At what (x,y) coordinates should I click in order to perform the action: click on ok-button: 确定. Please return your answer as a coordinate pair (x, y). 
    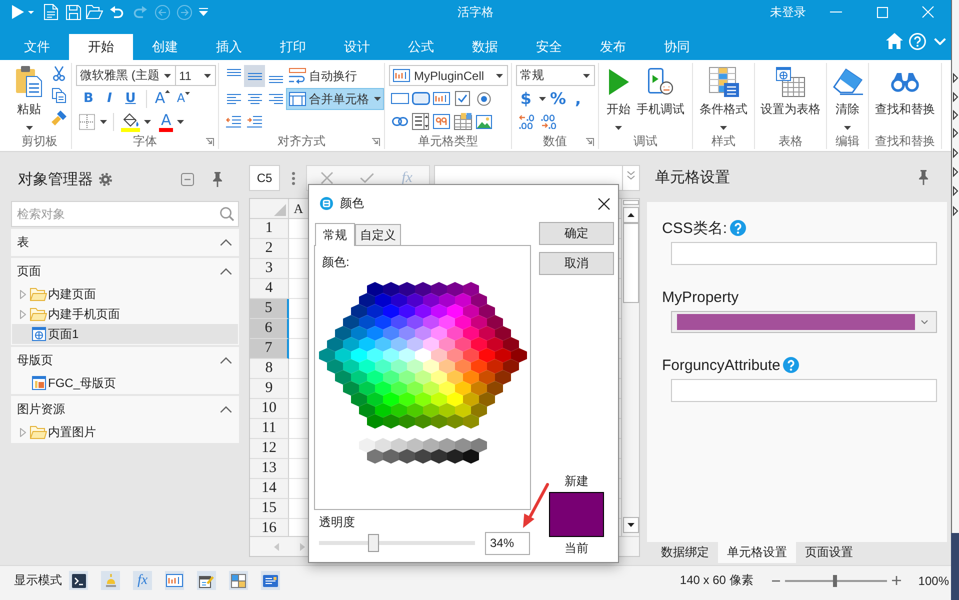
    Looking at the image, I should click on (576, 233).